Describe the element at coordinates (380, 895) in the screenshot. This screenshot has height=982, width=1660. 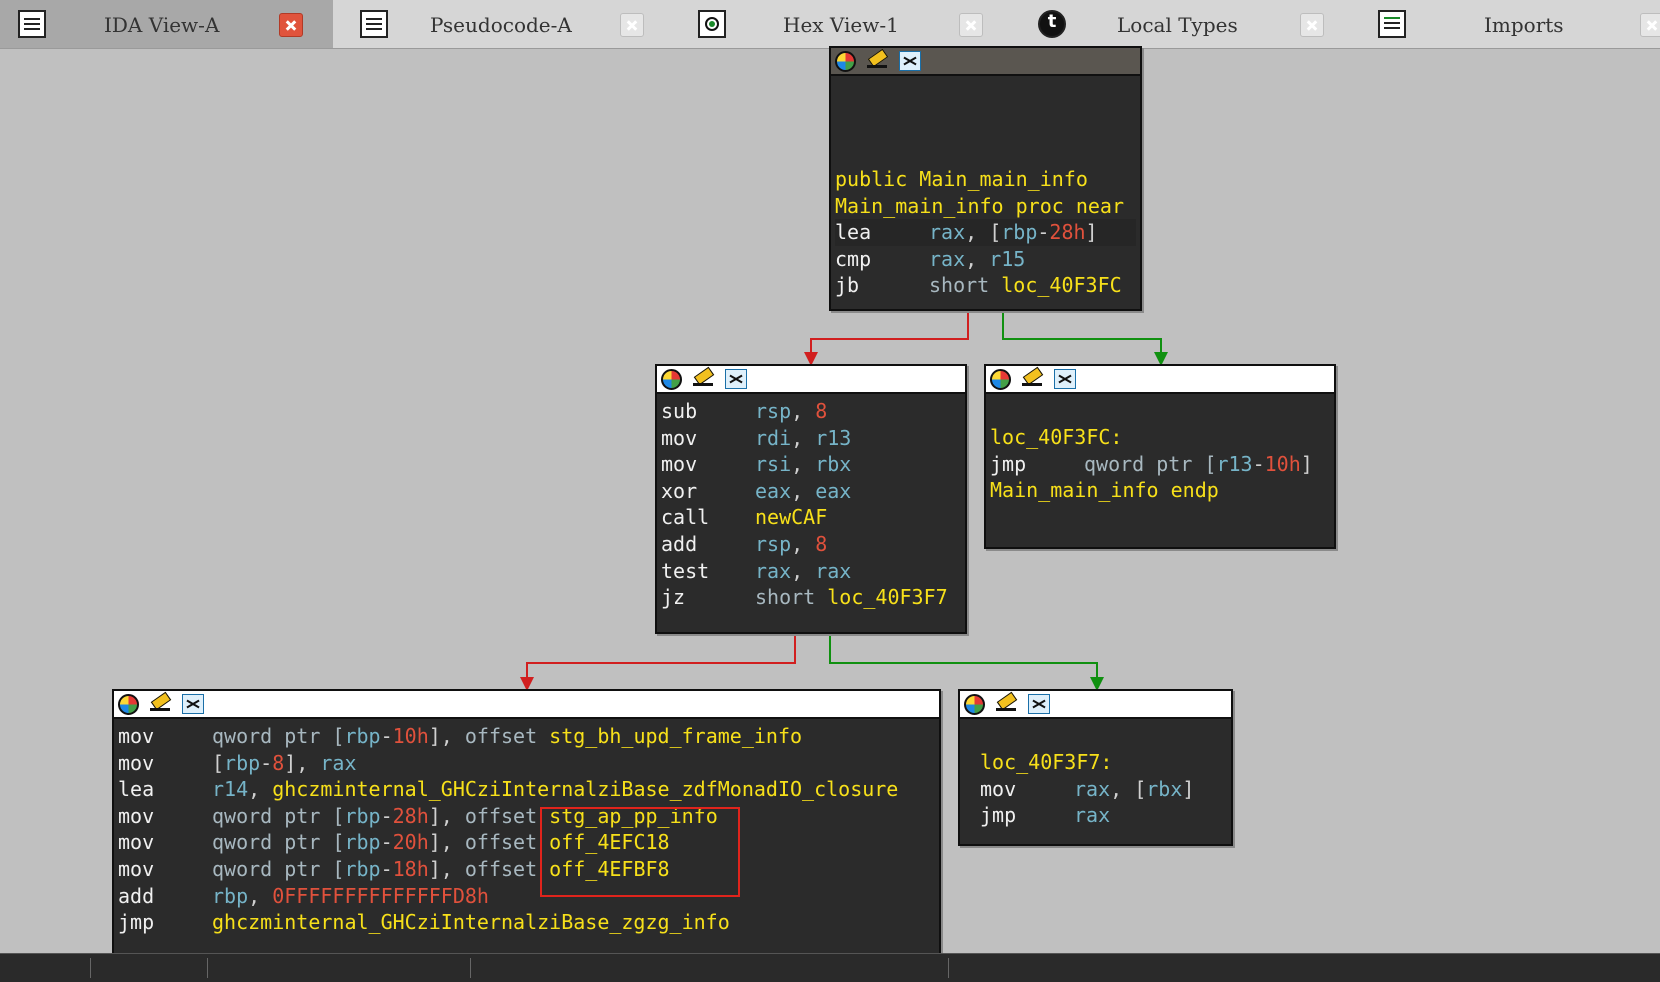
I see `number: 0FFFFFFFFFFFFFFD8h` at that location.